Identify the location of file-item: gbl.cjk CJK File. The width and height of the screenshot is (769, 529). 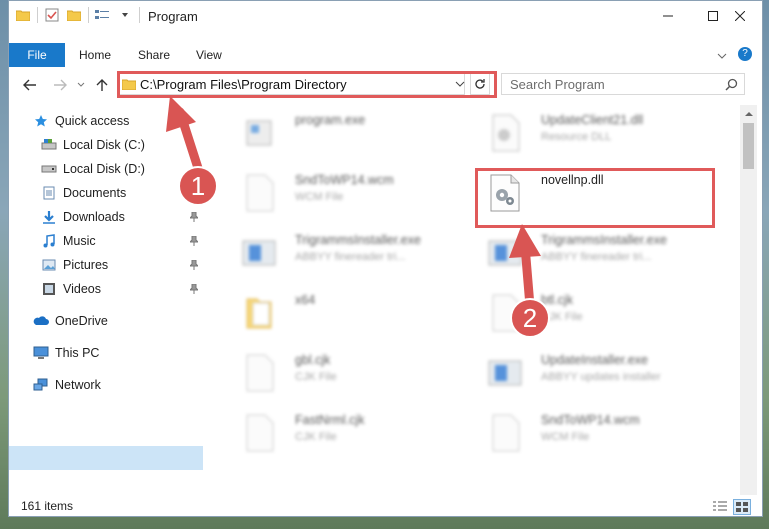
(351, 374).